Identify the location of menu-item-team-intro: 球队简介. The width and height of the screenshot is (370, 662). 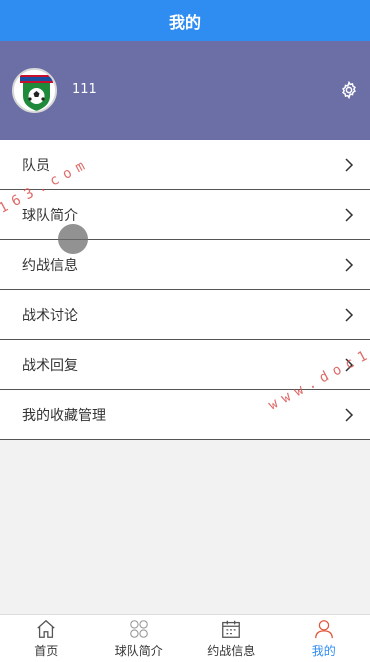
(185, 215).